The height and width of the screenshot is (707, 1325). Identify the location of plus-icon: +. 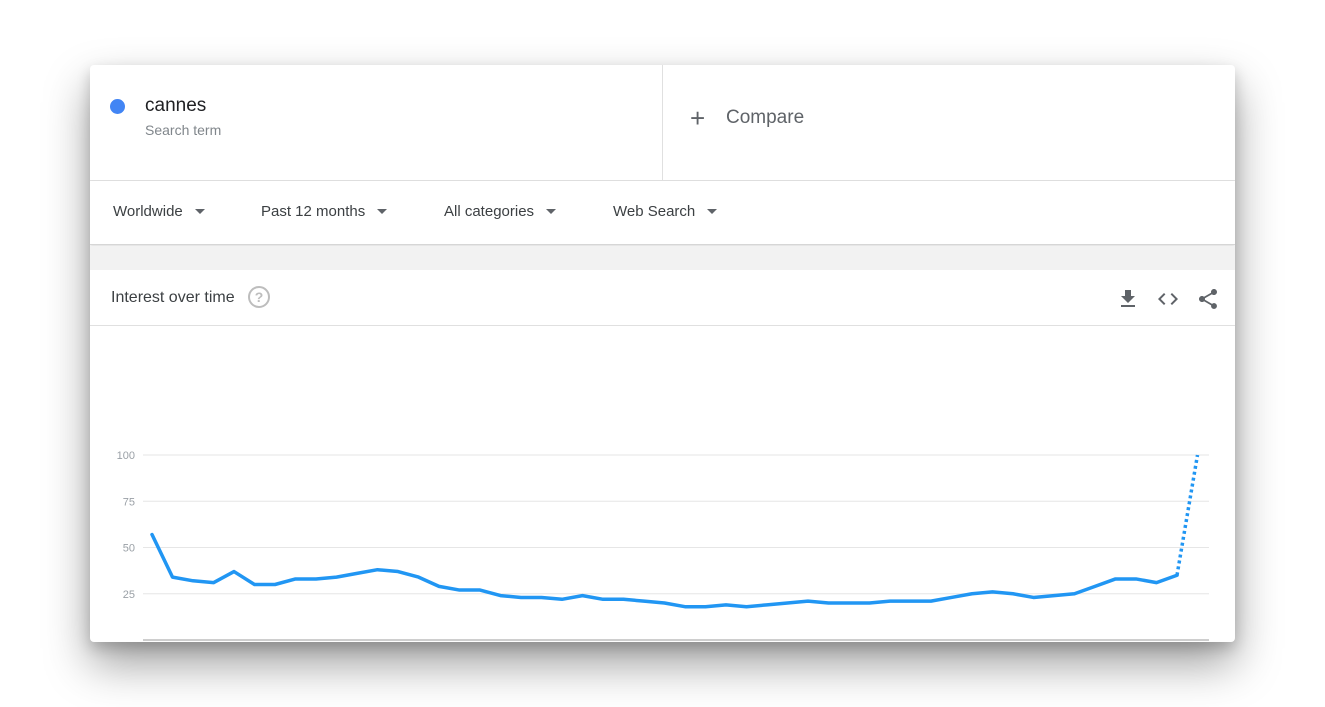
(698, 118).